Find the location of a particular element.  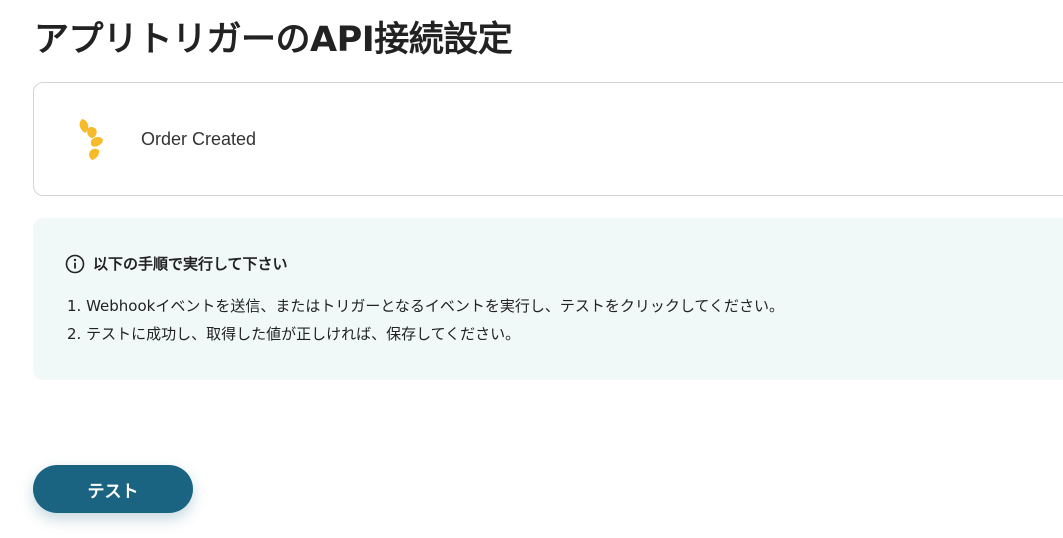

trigger-label: Order Created is located at coordinates (199, 139).